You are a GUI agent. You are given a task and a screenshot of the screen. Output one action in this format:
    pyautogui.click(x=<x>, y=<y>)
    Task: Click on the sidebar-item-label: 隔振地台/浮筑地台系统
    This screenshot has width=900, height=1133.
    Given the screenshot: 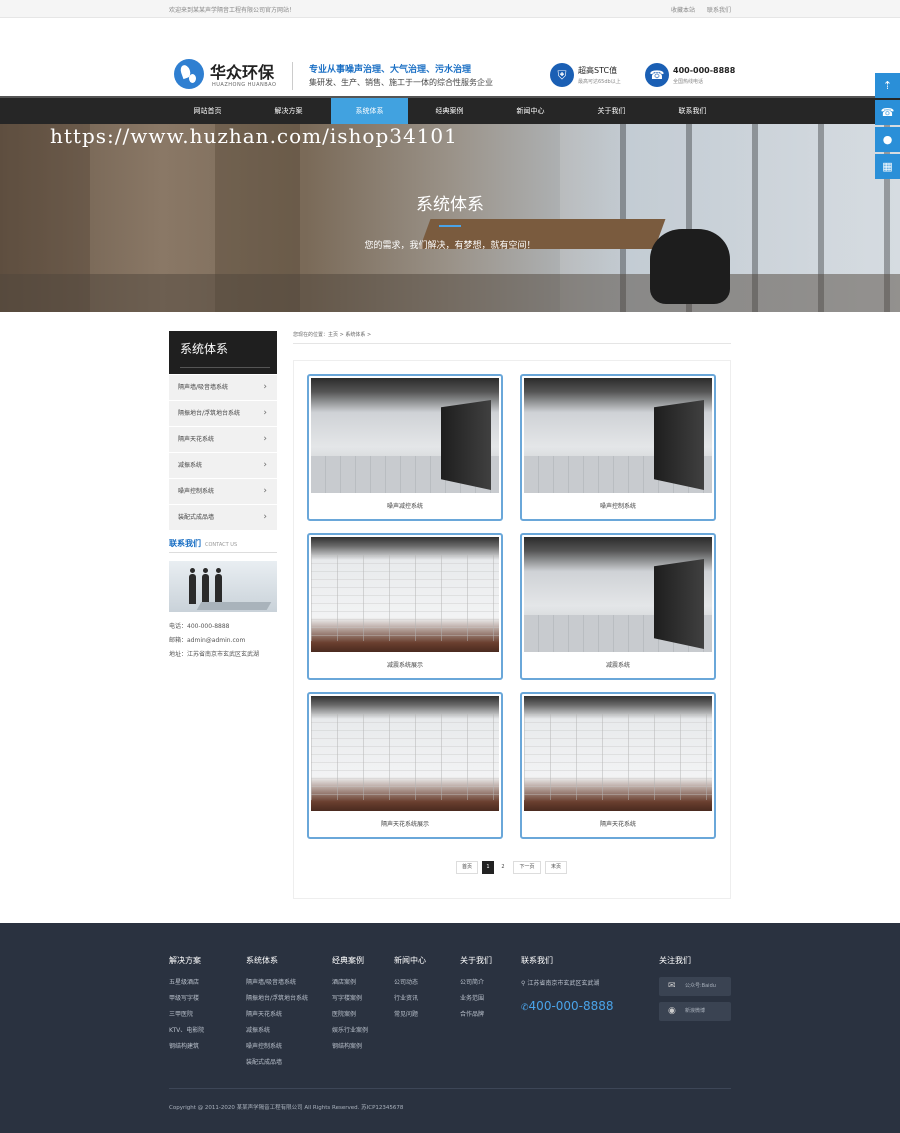 What is the action you would take?
    pyautogui.click(x=209, y=413)
    